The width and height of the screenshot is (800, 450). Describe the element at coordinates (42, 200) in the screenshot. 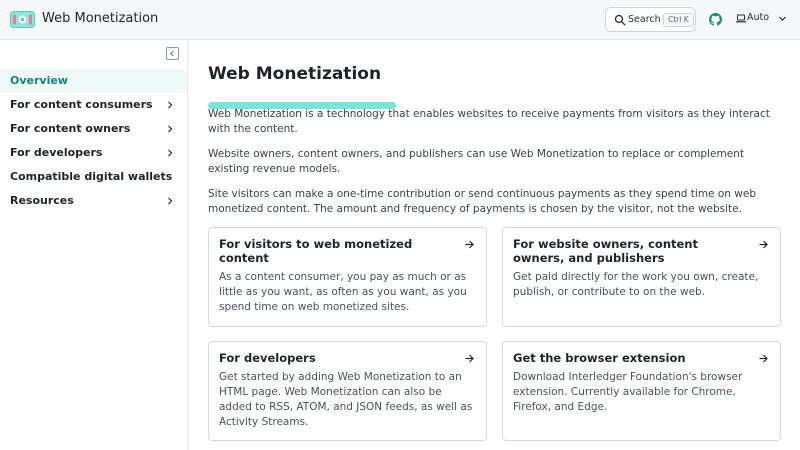

I see `sidebar-item-label: Resources` at that location.